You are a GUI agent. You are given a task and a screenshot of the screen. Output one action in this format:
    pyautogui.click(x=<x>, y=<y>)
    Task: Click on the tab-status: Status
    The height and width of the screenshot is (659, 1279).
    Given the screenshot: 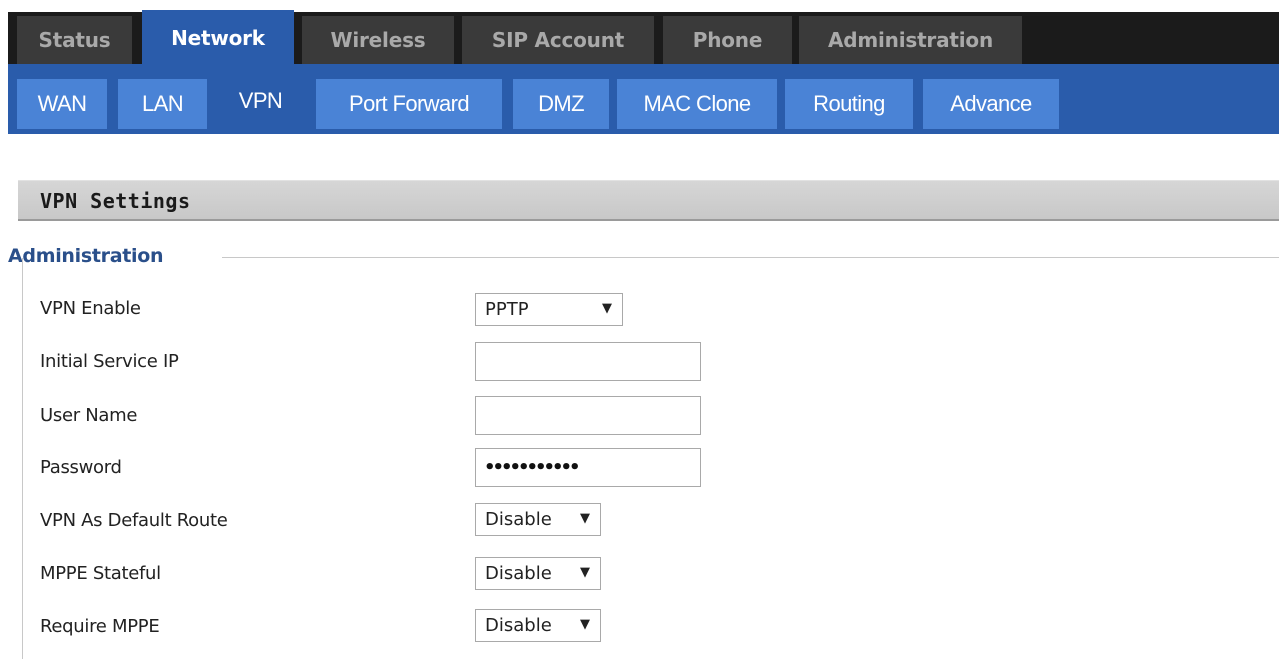 What is the action you would take?
    pyautogui.click(x=74, y=40)
    